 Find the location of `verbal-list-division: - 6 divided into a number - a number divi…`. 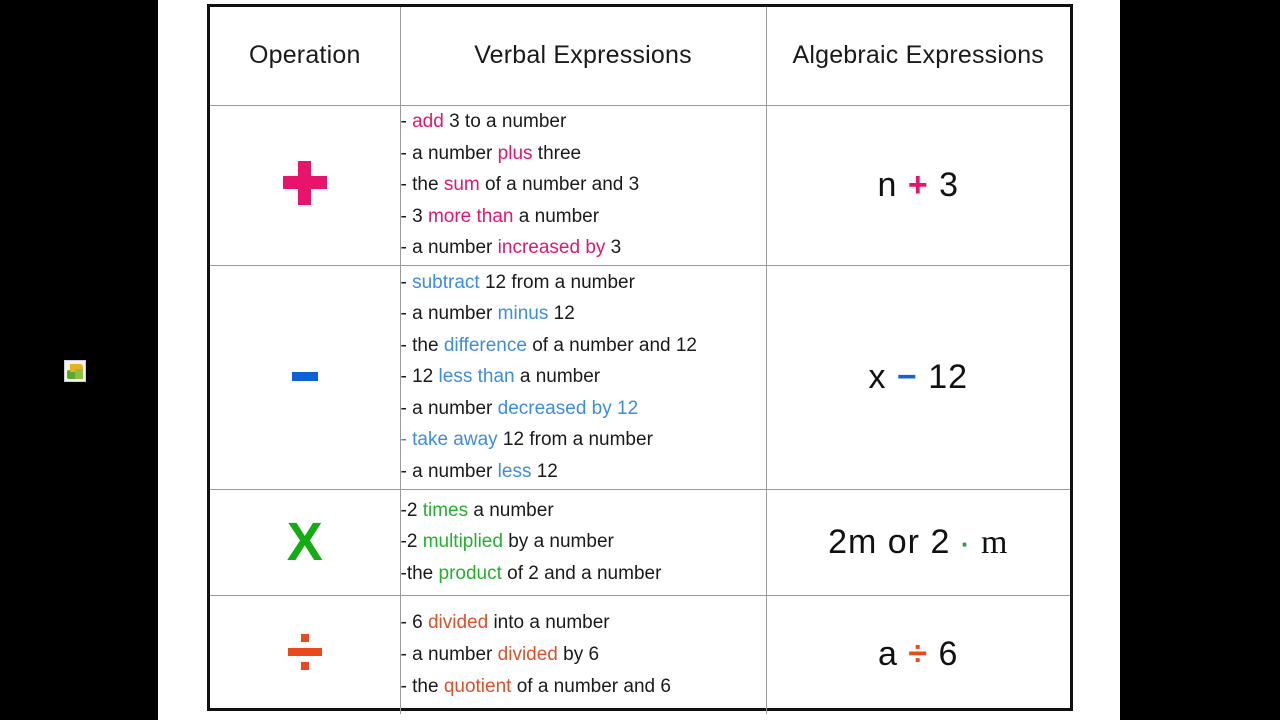

verbal-list-division: - 6 divided into a number - a number divi… is located at coordinates (583, 654).